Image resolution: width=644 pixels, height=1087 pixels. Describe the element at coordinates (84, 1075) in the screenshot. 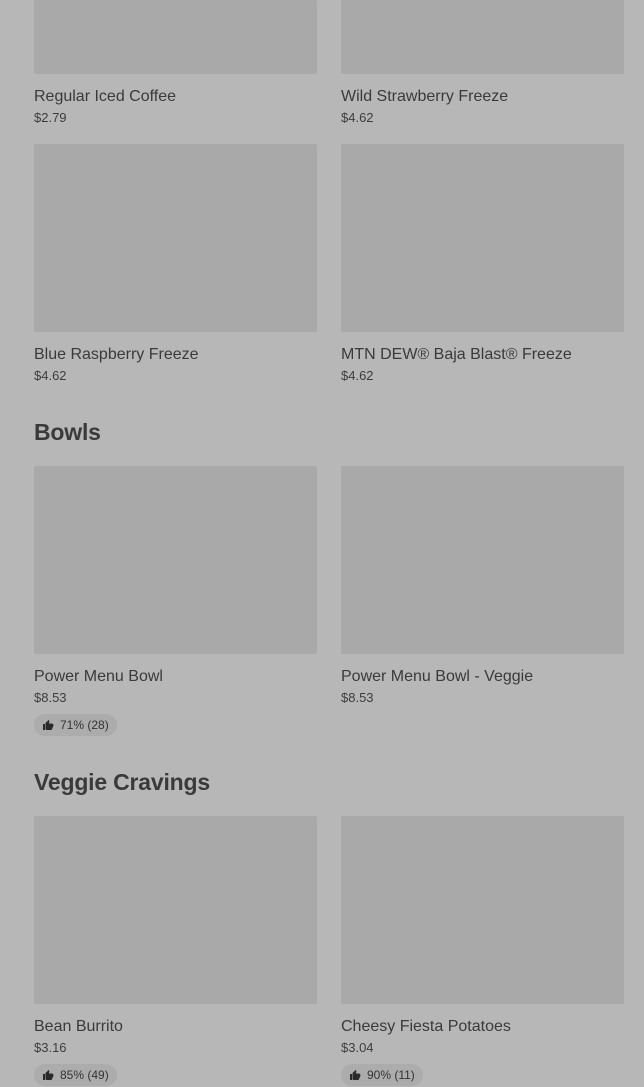

I see `rating-text: 85% (49)` at that location.